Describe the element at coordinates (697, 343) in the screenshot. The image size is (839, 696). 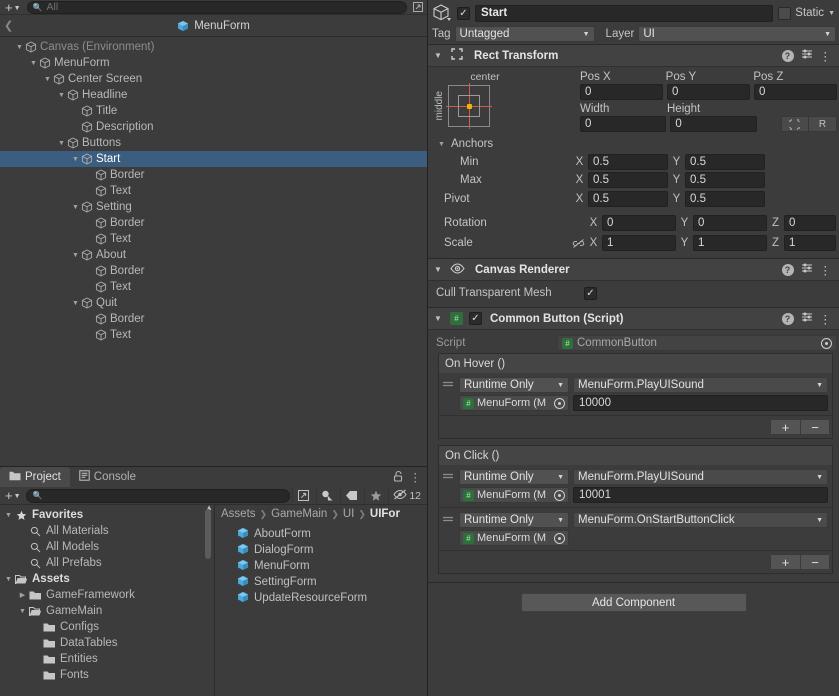
I see `script-object-field: # CommonButton` at that location.